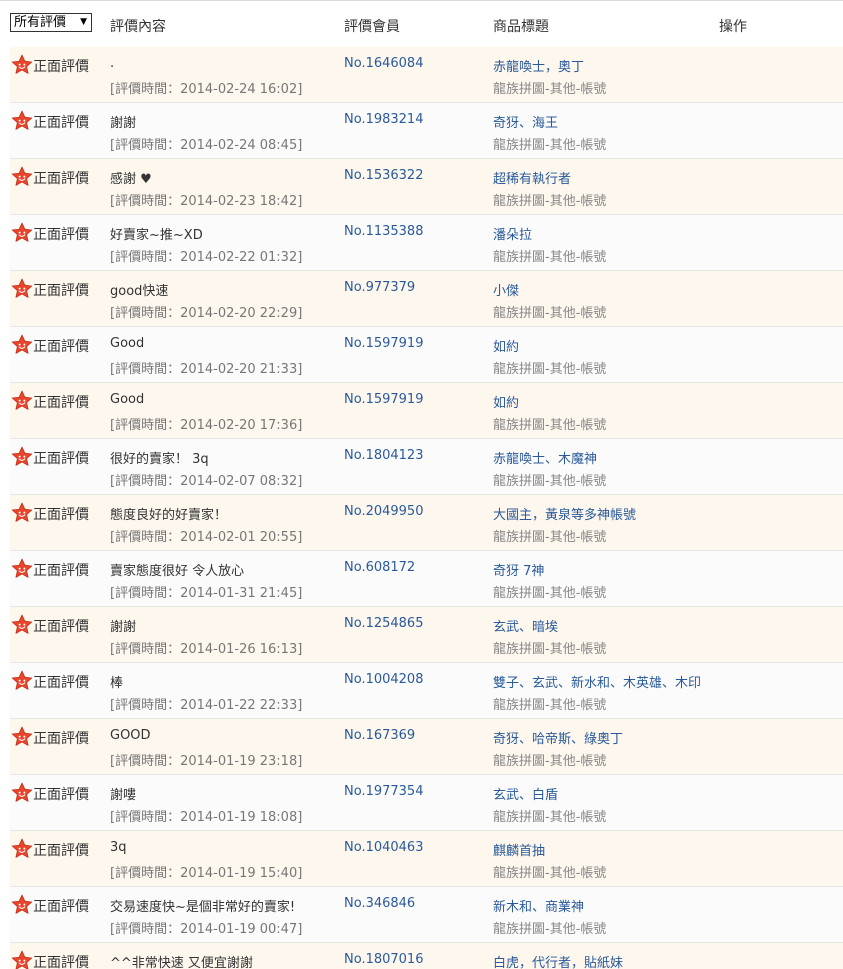 The width and height of the screenshot is (843, 969). What do you see at coordinates (40, 22) in the screenshot?
I see `filter-selected-label: 所有評價` at bounding box center [40, 22].